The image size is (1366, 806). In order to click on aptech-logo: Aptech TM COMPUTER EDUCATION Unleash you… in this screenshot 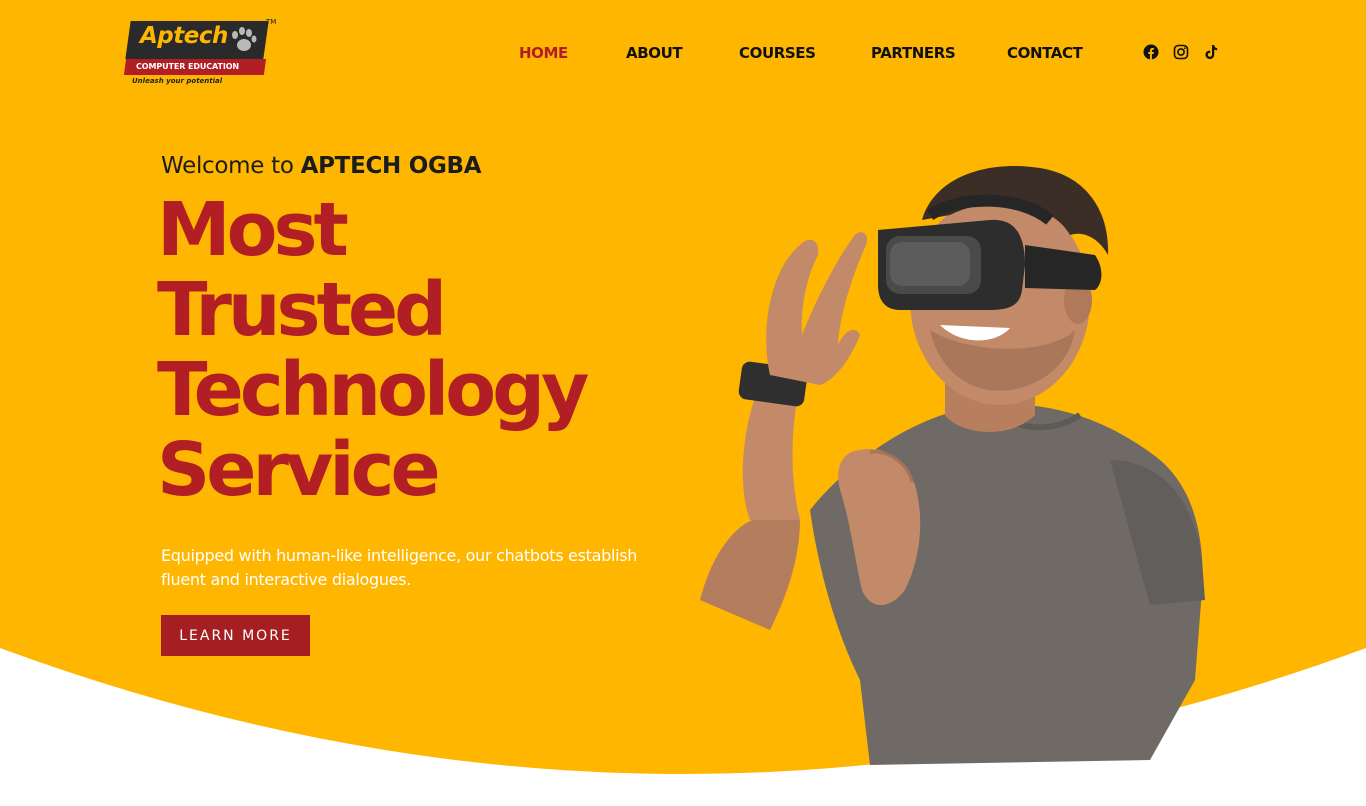, I will do `click(200, 53)`.